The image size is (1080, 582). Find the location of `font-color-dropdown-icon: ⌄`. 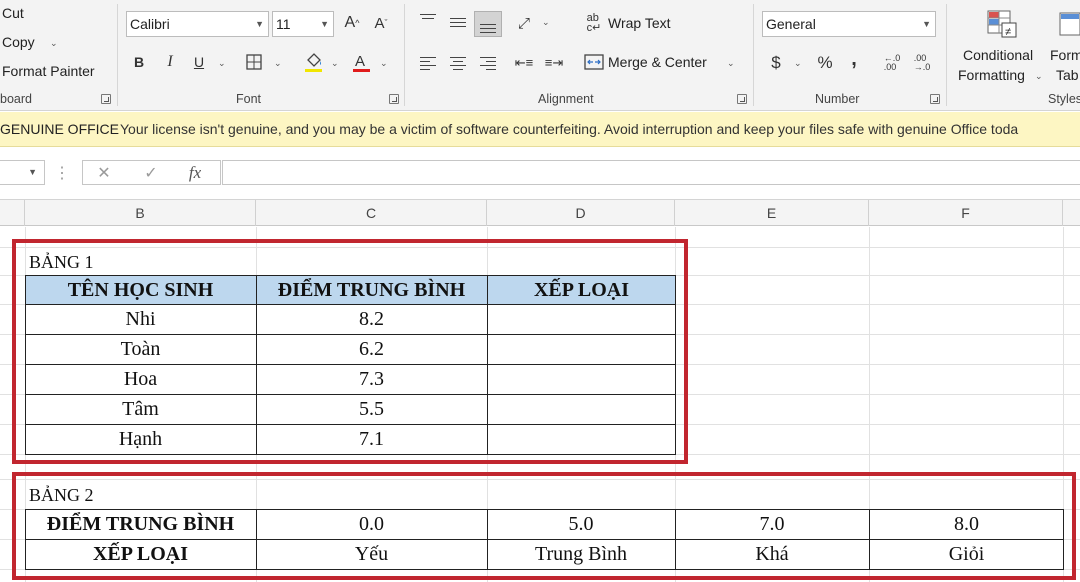

font-color-dropdown-icon: ⌄ is located at coordinates (384, 63).